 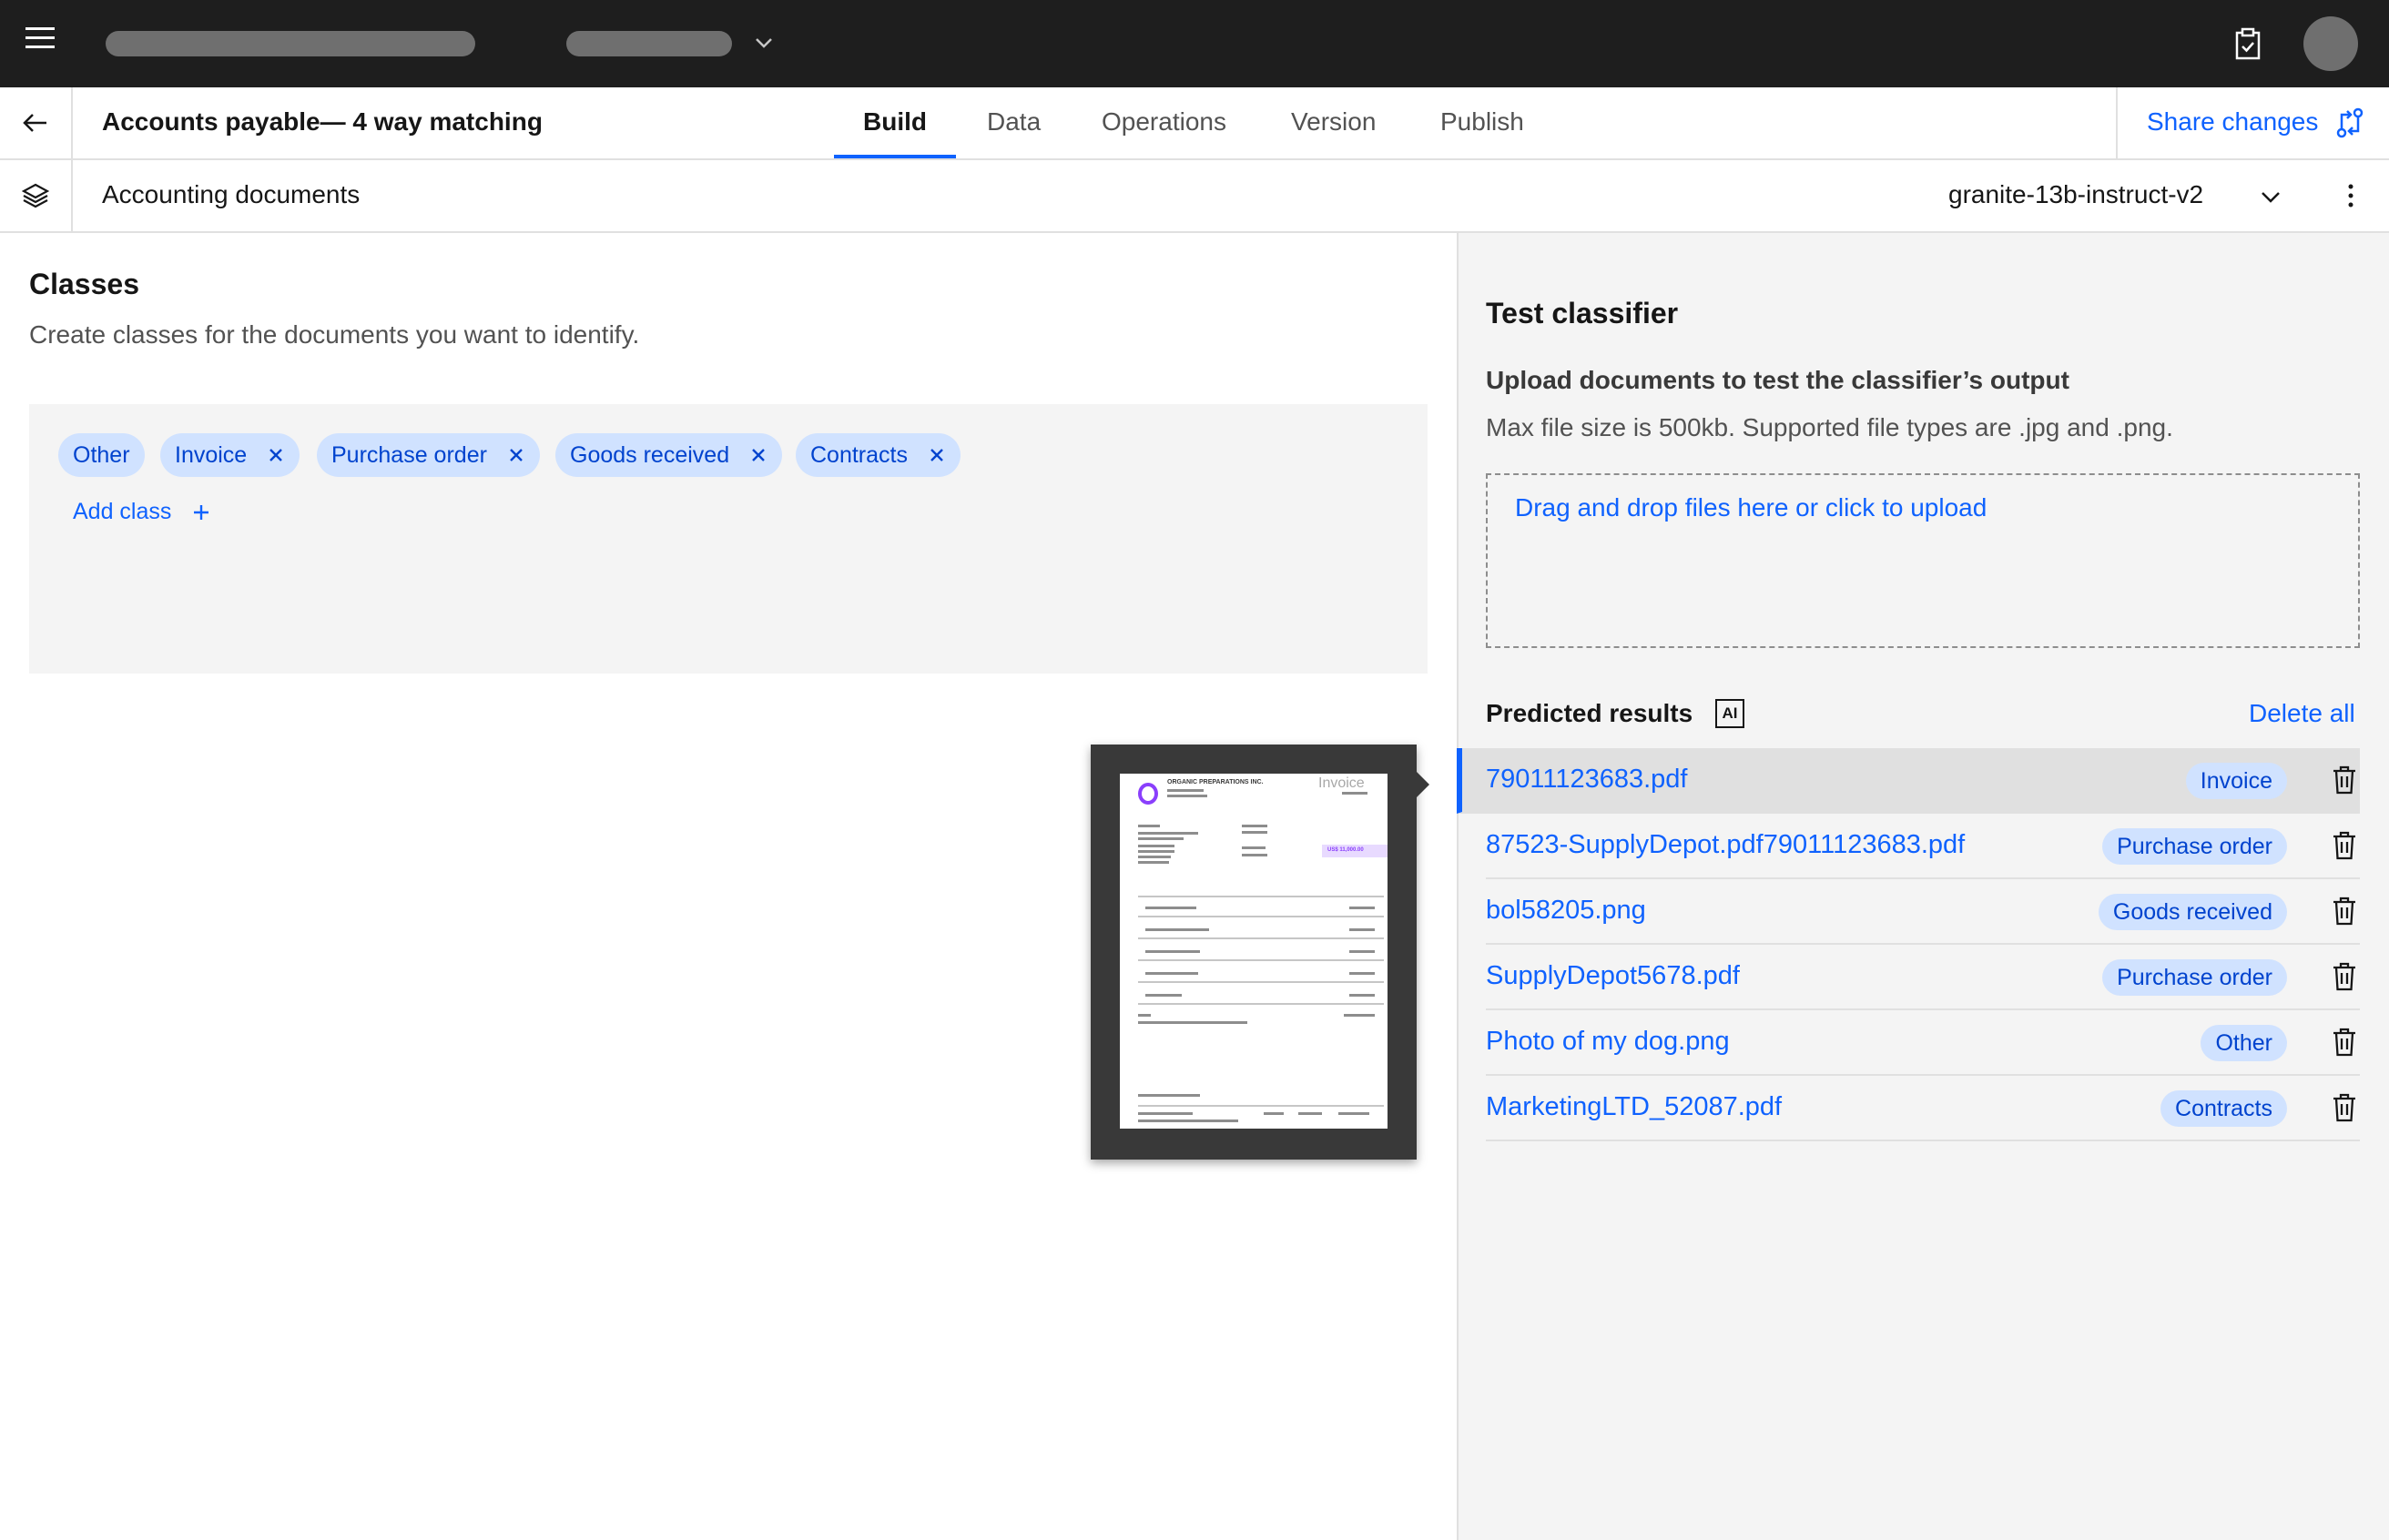 I want to click on class-tag-purchase-order: Purchase order, so click(x=428, y=455).